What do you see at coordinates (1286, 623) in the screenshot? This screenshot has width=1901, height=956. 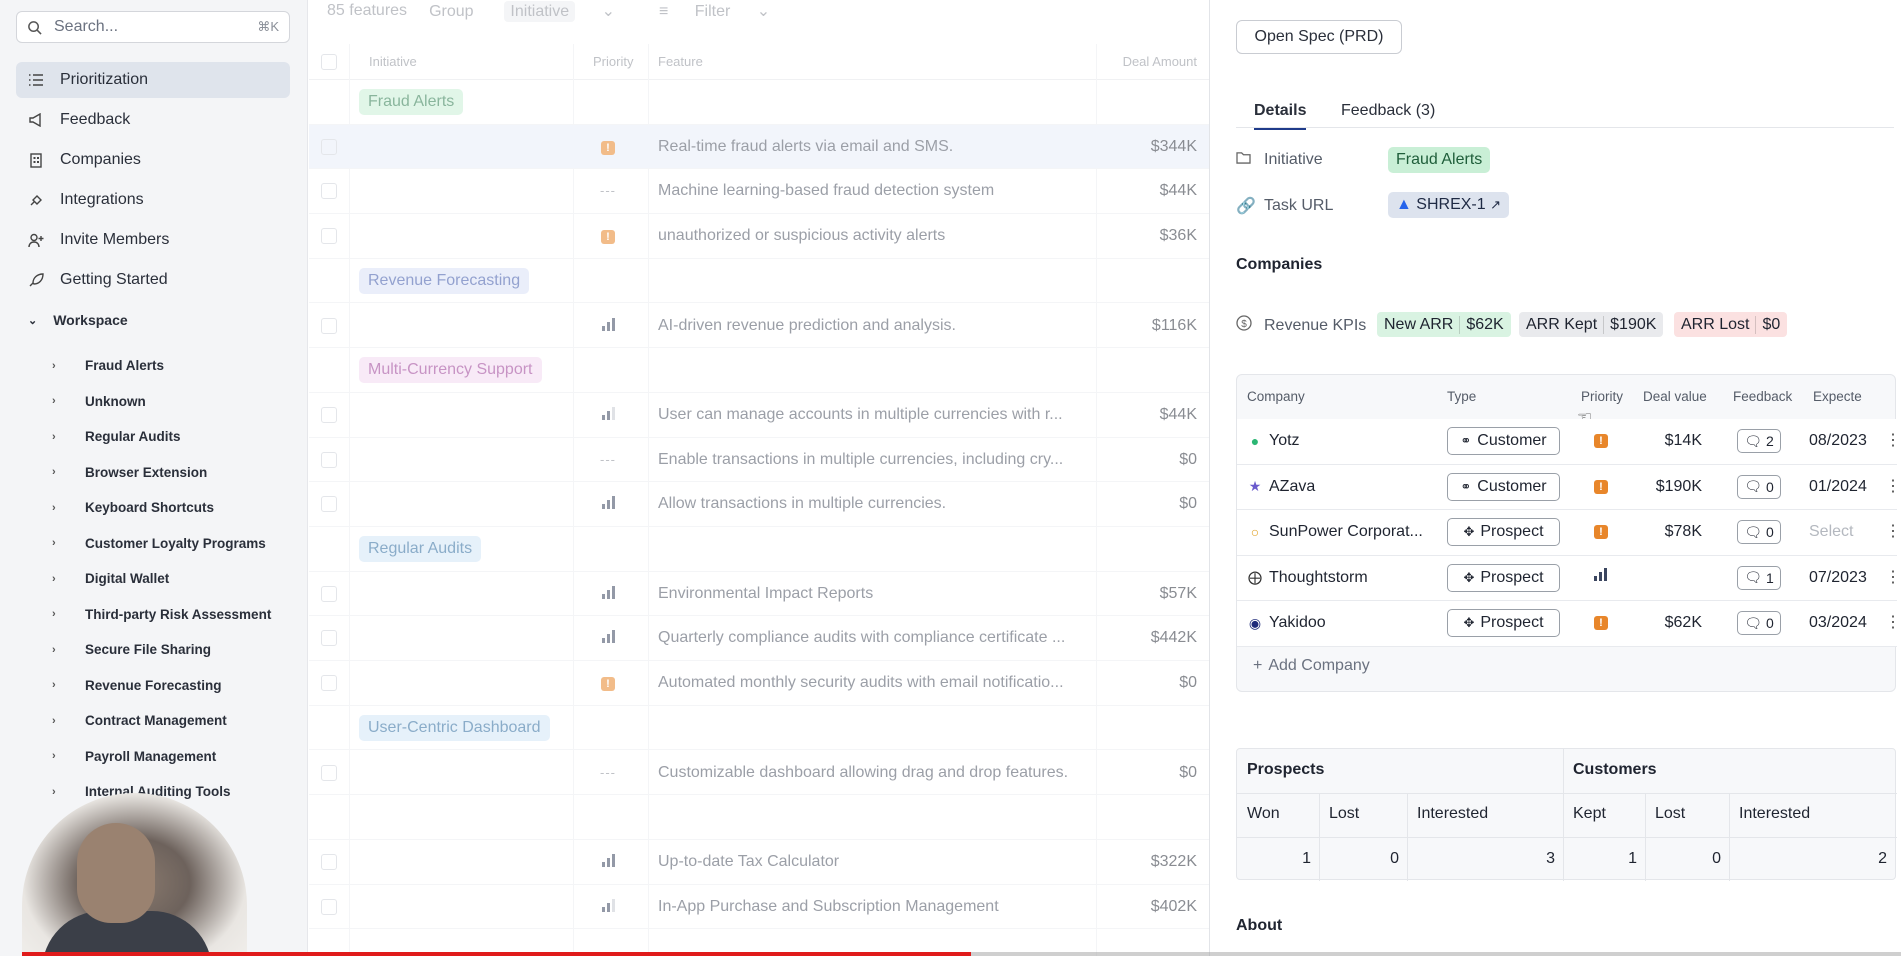 I see `company-name: ◉ Yakidoo` at bounding box center [1286, 623].